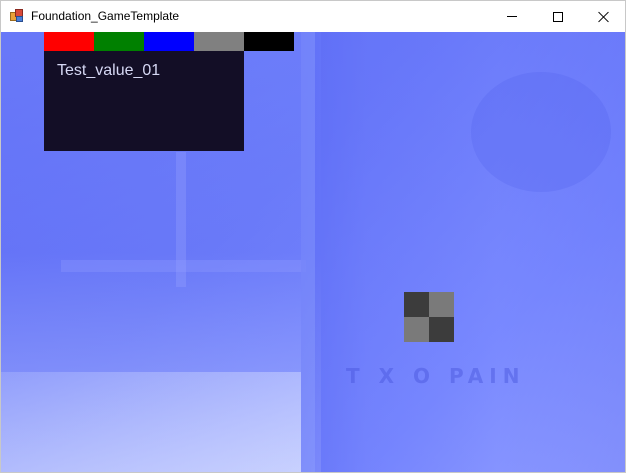 Image resolution: width=626 pixels, height=473 pixels. I want to click on minimize-button, so click(512, 16).